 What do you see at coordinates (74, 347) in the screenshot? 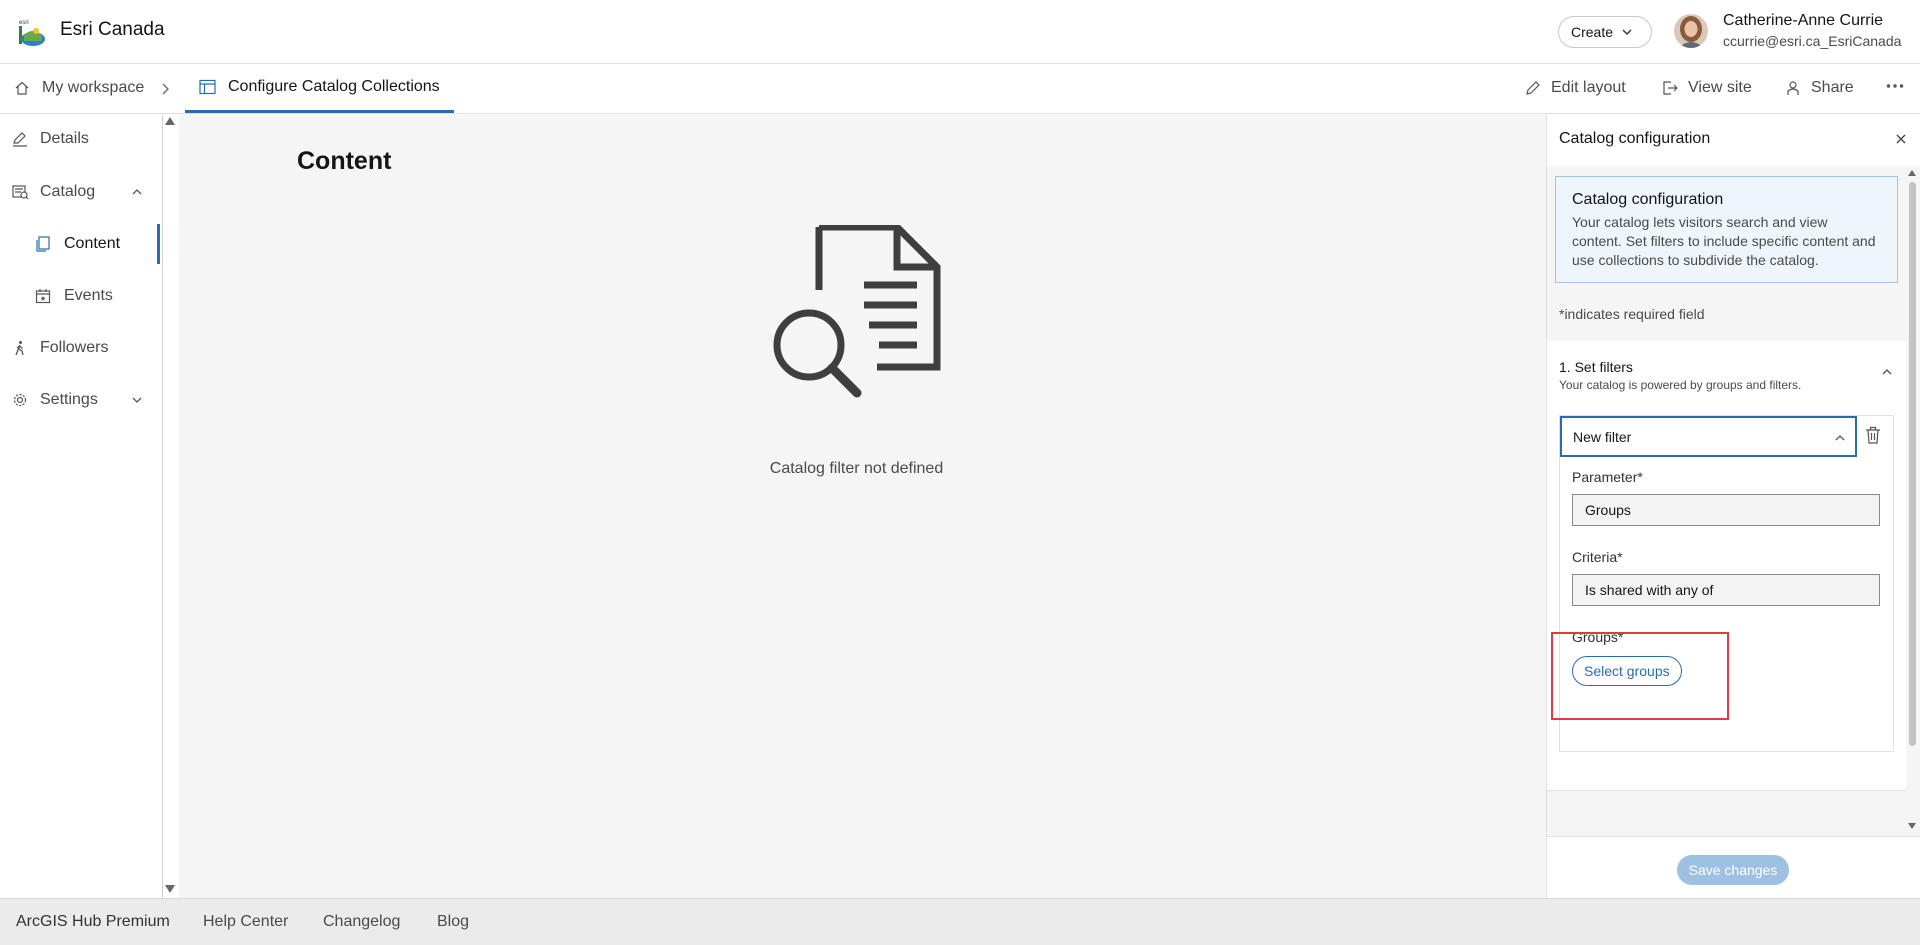
I see `sidebar-item-label: Followers` at bounding box center [74, 347].